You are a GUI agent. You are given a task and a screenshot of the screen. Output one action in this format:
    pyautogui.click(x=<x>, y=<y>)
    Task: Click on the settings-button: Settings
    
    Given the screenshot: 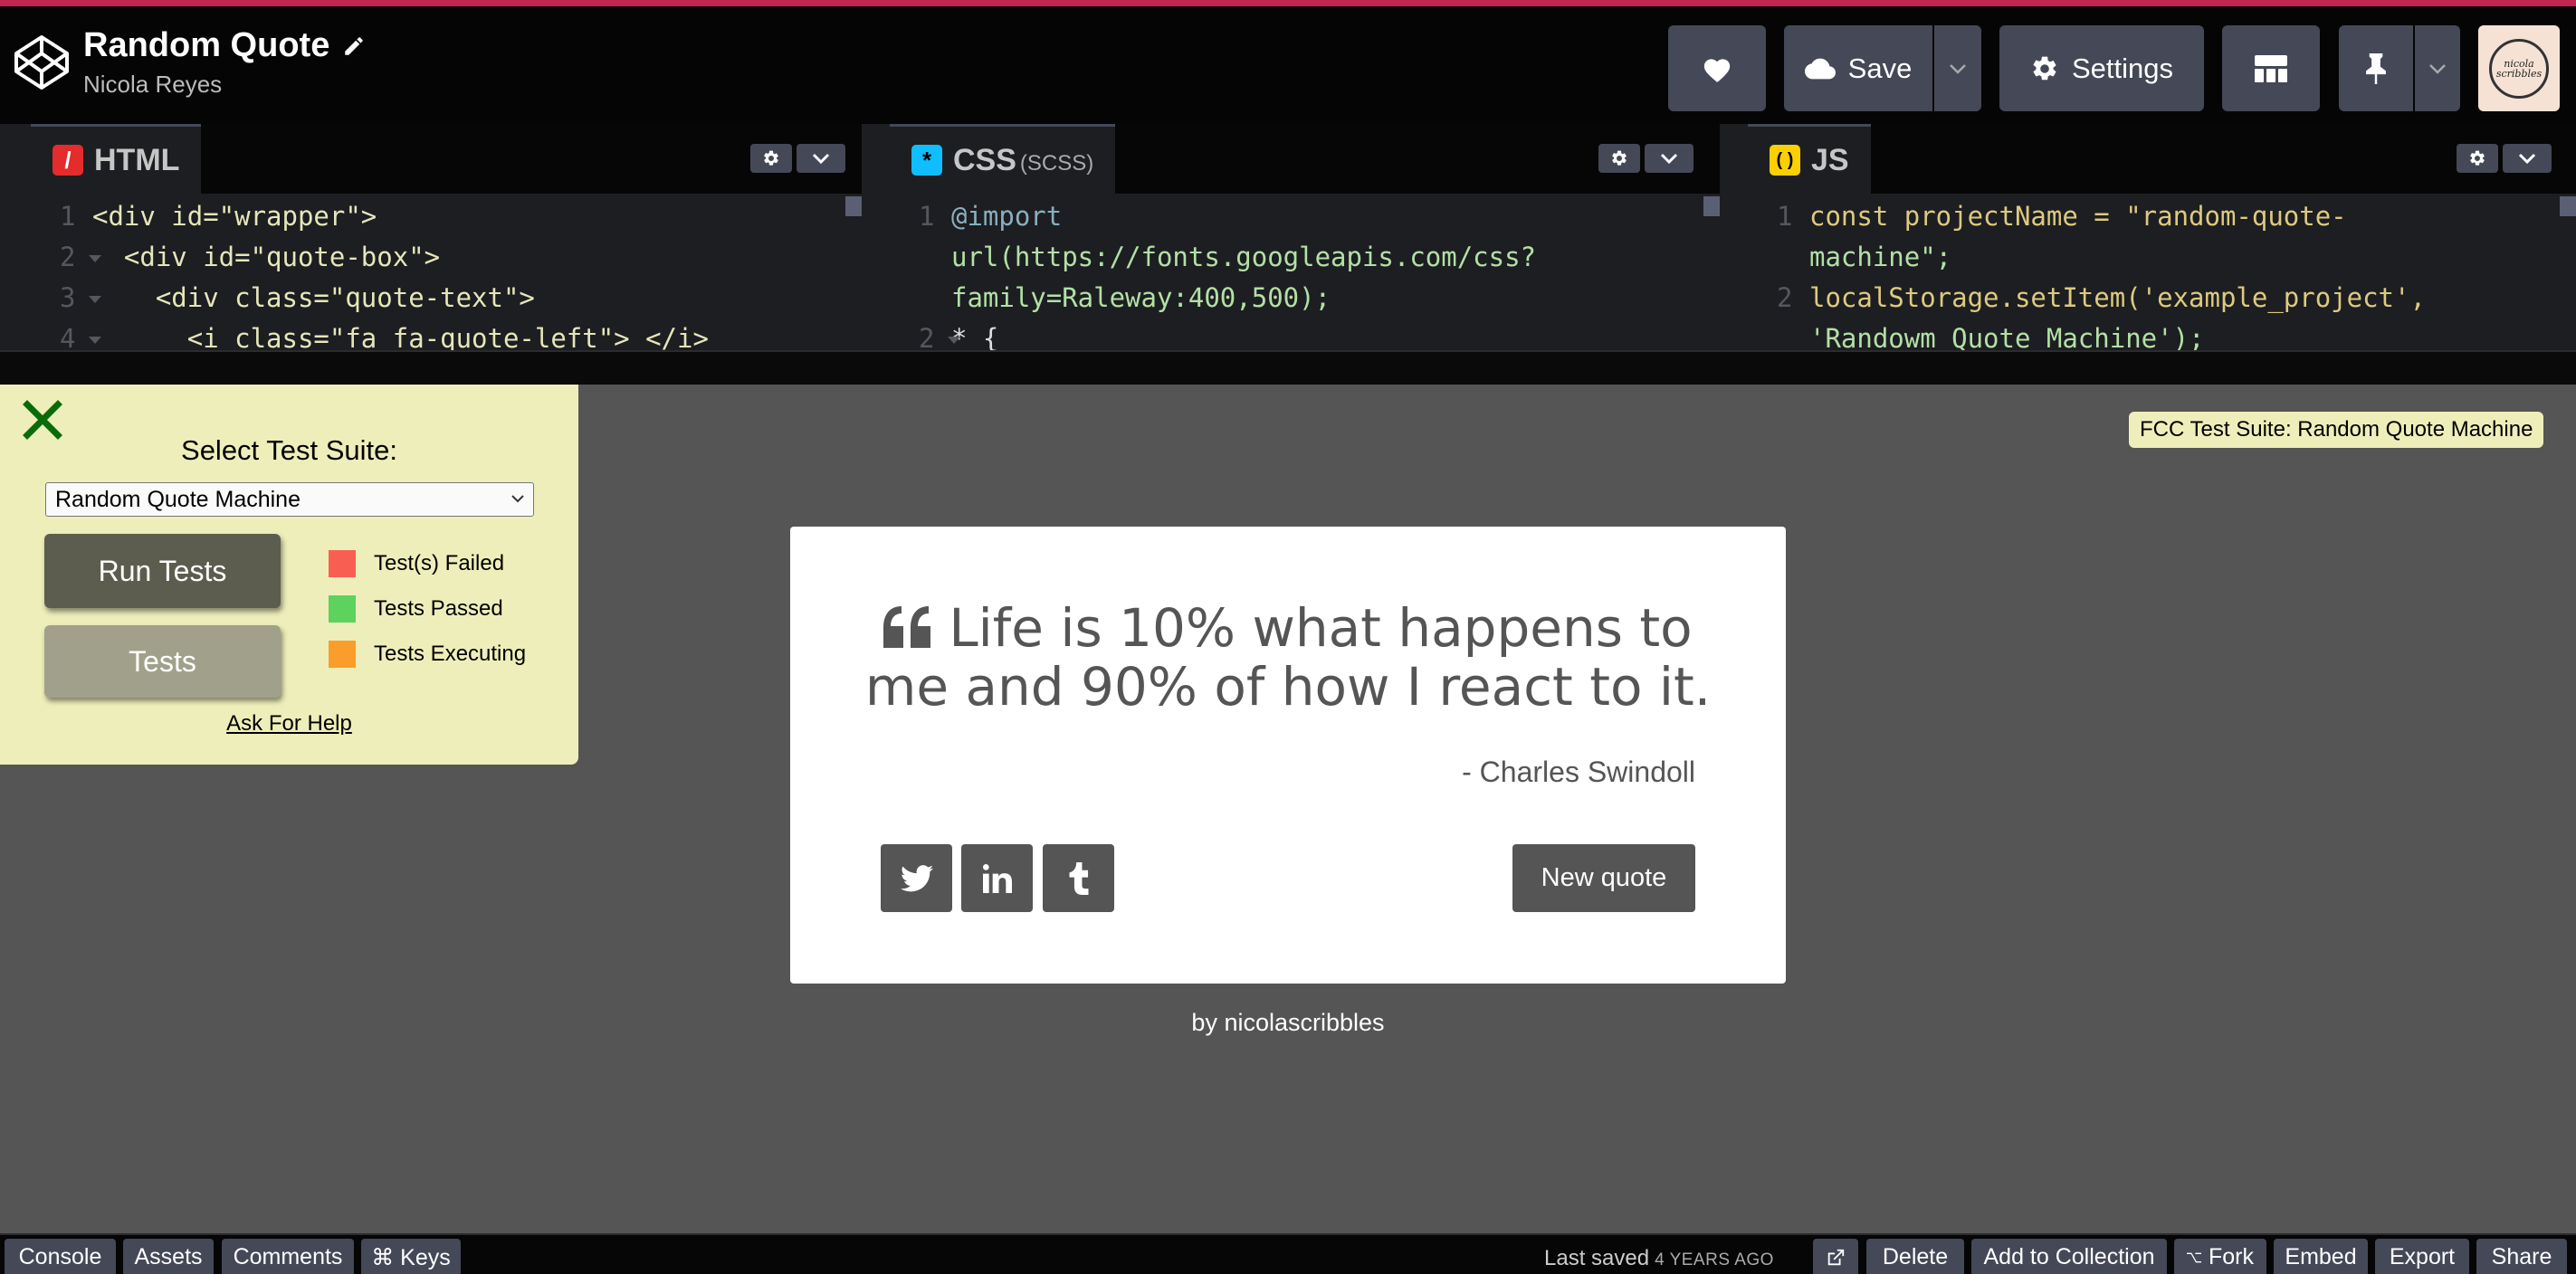 What is the action you would take?
    pyautogui.click(x=2102, y=68)
    